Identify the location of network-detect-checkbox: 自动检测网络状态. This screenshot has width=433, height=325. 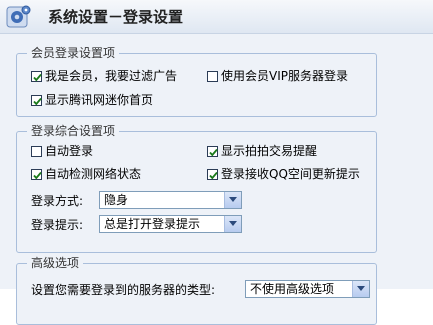
(86, 174).